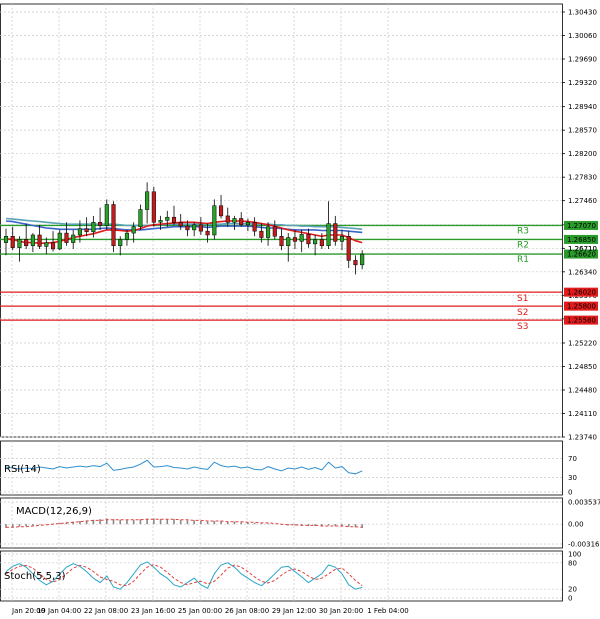 This screenshot has width=600, height=619. I want to click on stoch-tick-label: 20, so click(572, 590).